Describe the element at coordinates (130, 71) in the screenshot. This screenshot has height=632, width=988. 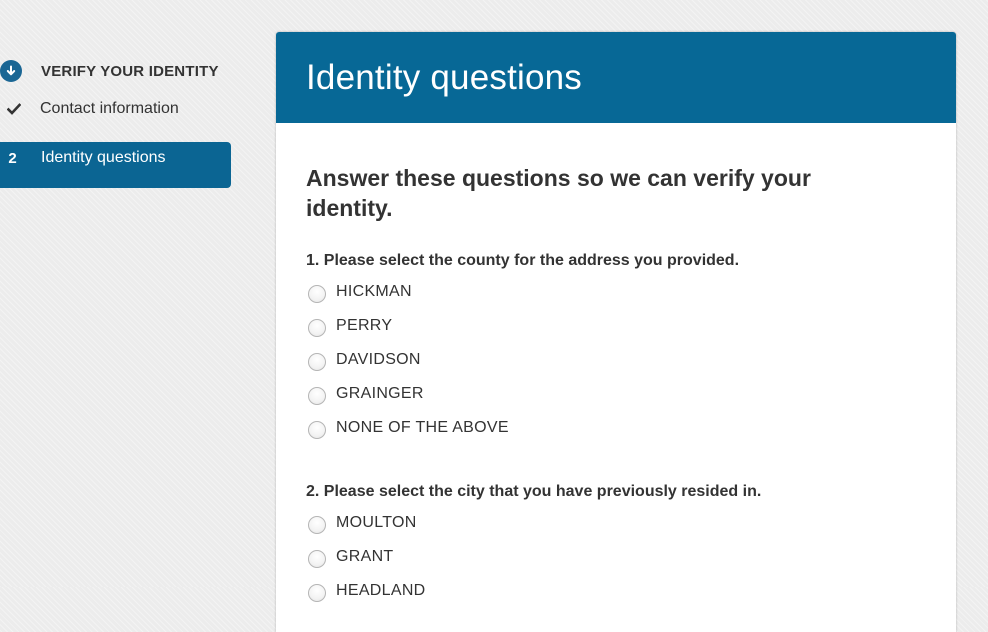
I see `section-title: VERIFY YOUR IDENTITY` at that location.